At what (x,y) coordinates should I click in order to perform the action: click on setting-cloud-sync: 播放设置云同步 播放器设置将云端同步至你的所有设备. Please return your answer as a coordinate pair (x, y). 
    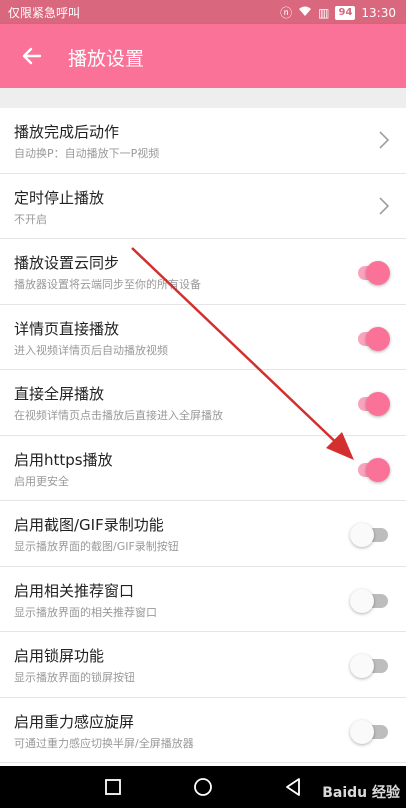
    Looking at the image, I should click on (203, 272).